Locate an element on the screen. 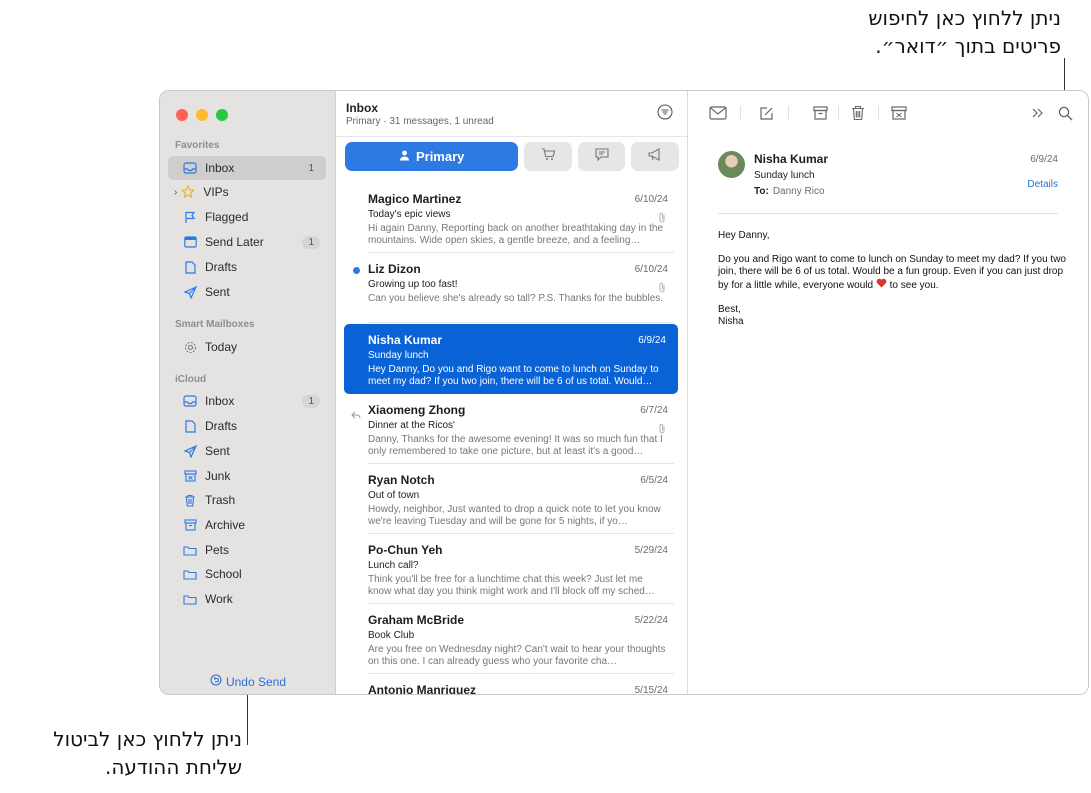  message-subject: Today's epic views is located at coordinates (409, 214).